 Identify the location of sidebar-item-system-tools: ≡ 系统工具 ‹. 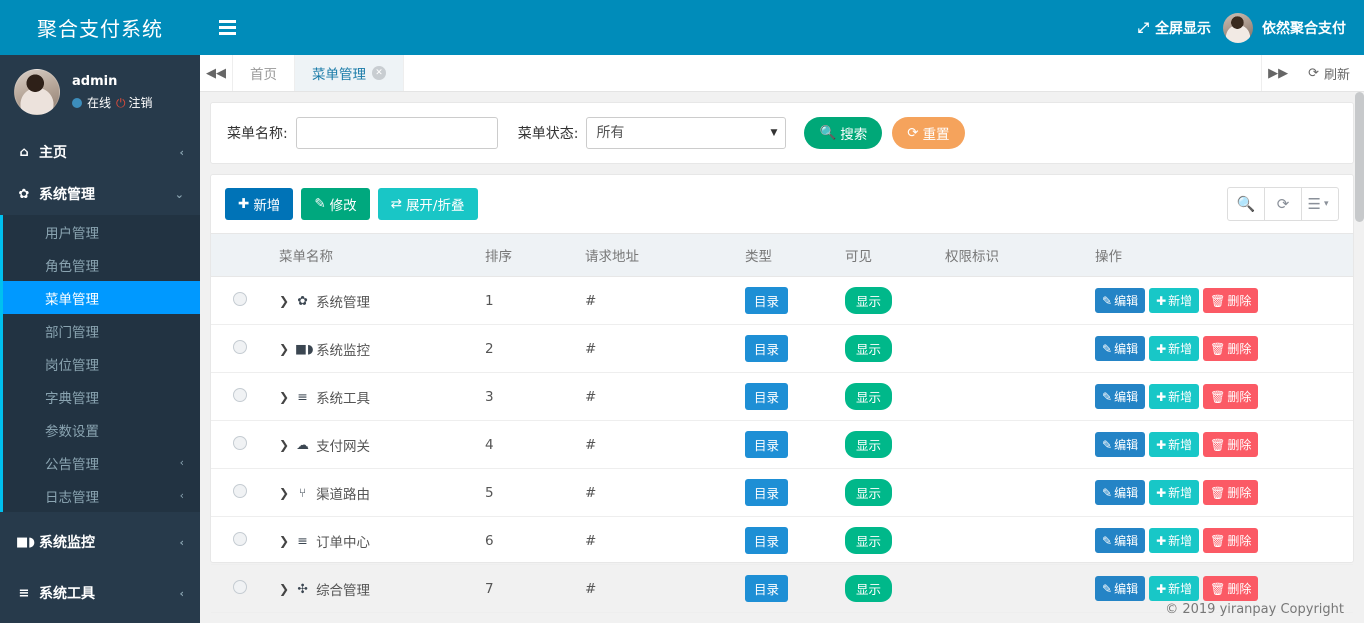
(100, 593).